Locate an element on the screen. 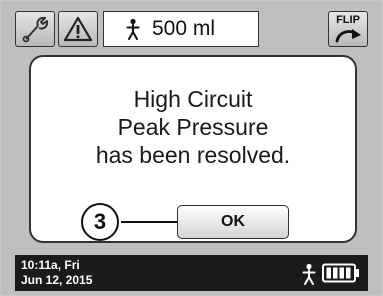 The width and height of the screenshot is (383, 296). alarm-button is located at coordinates (78, 29).